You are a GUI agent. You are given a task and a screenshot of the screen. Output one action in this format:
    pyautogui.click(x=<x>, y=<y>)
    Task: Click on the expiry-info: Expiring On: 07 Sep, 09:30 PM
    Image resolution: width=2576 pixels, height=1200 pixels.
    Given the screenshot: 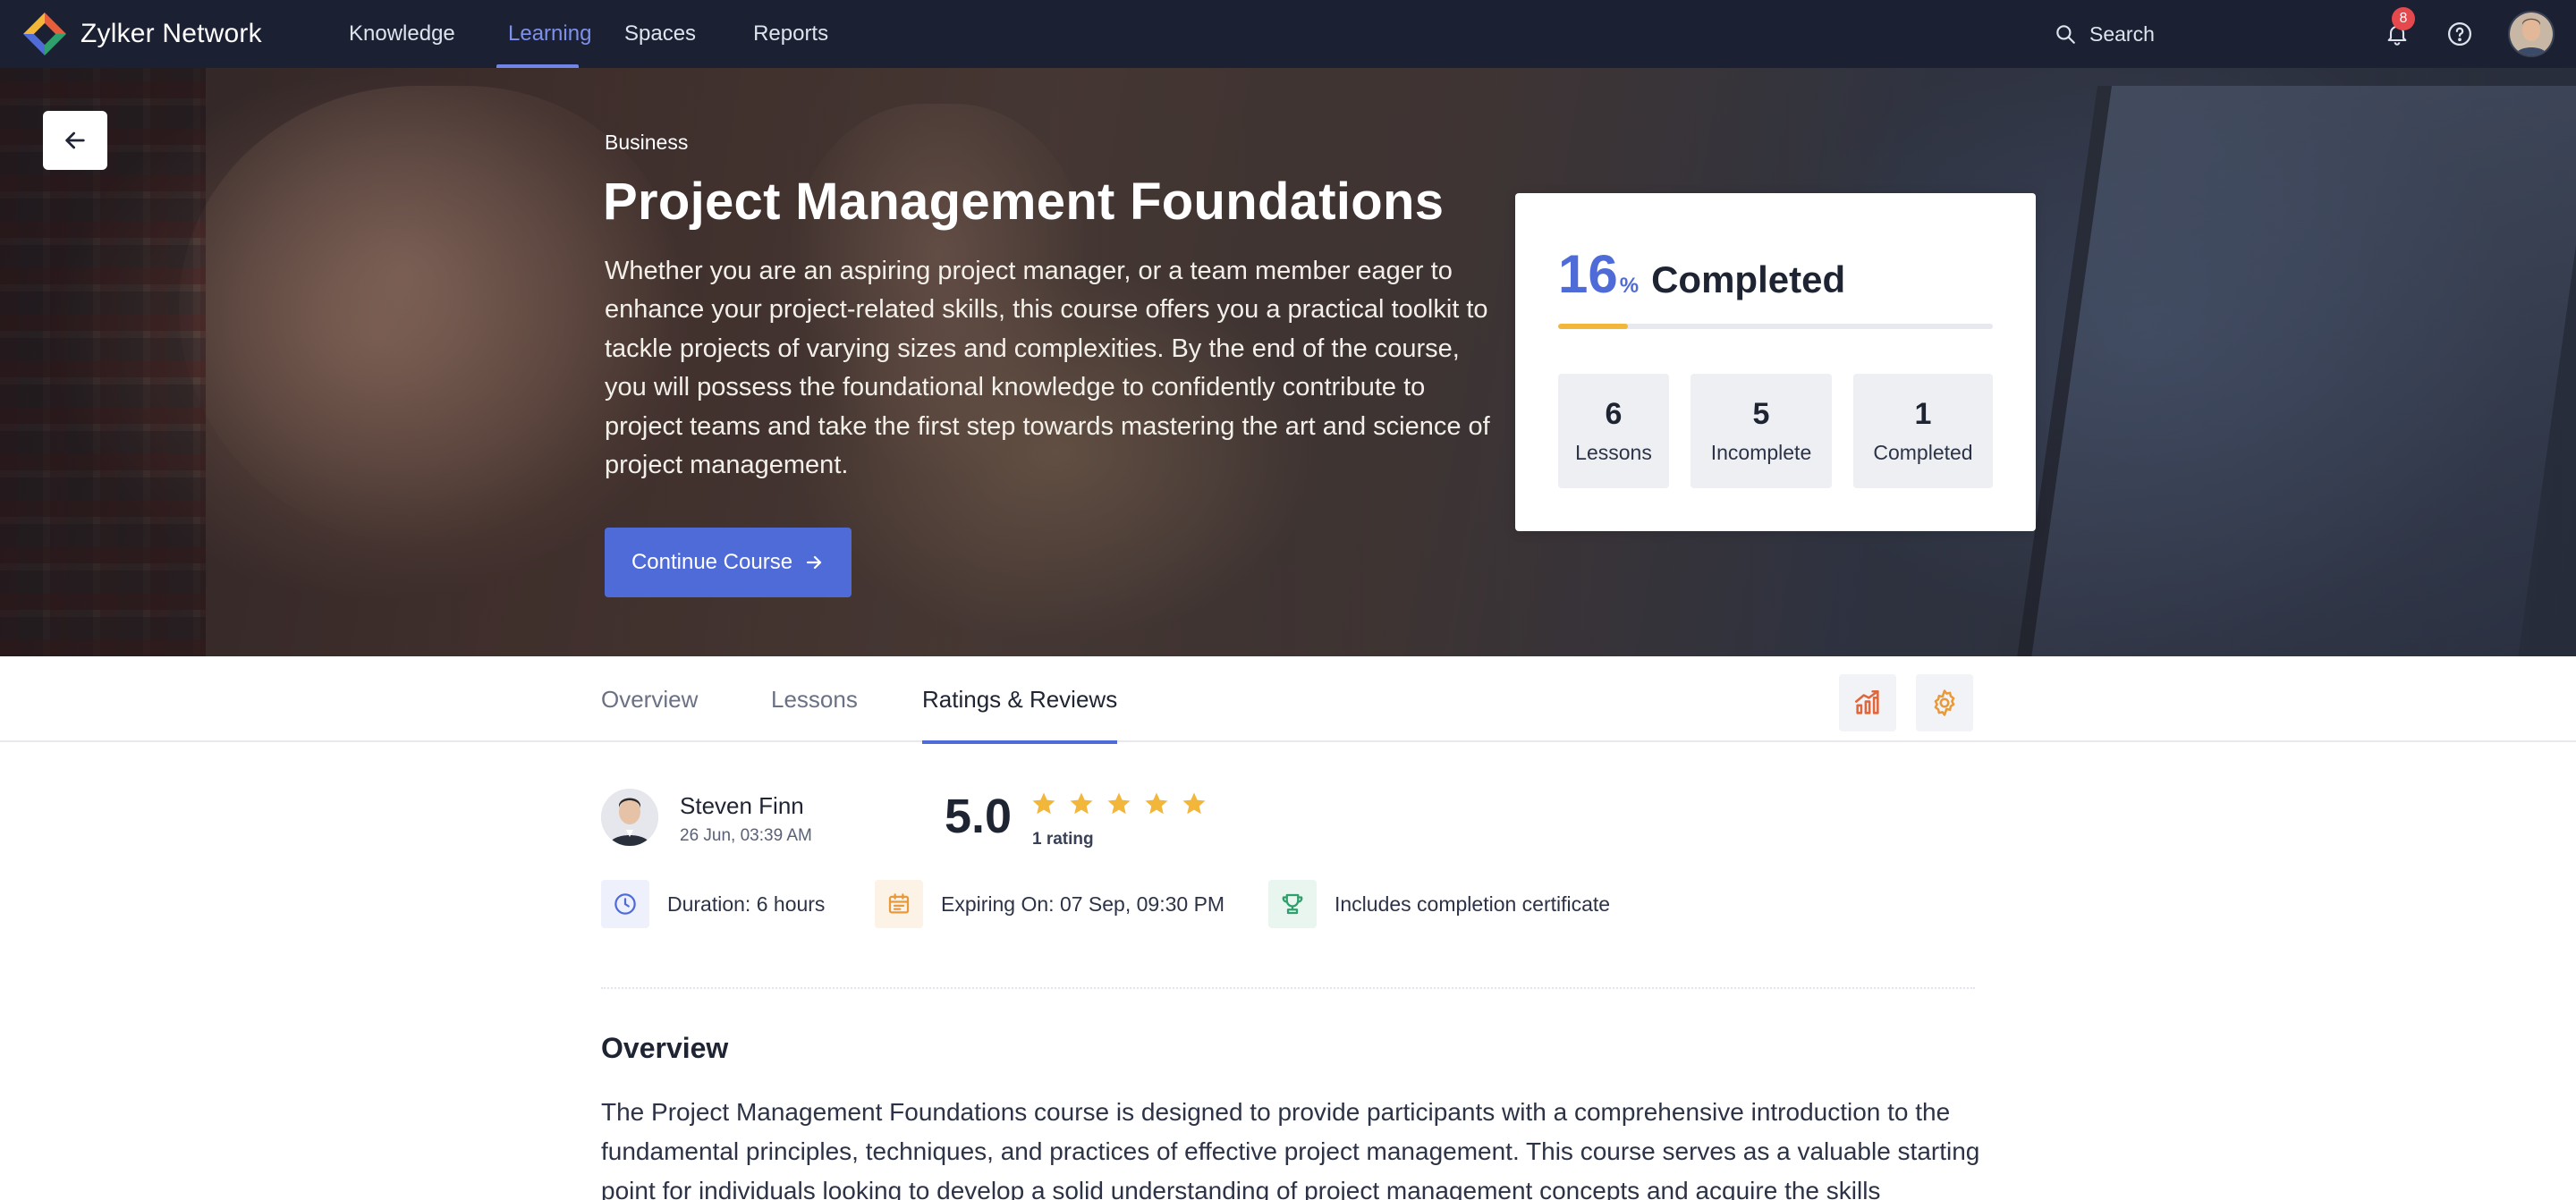 What is the action you would take?
    pyautogui.click(x=1049, y=904)
    